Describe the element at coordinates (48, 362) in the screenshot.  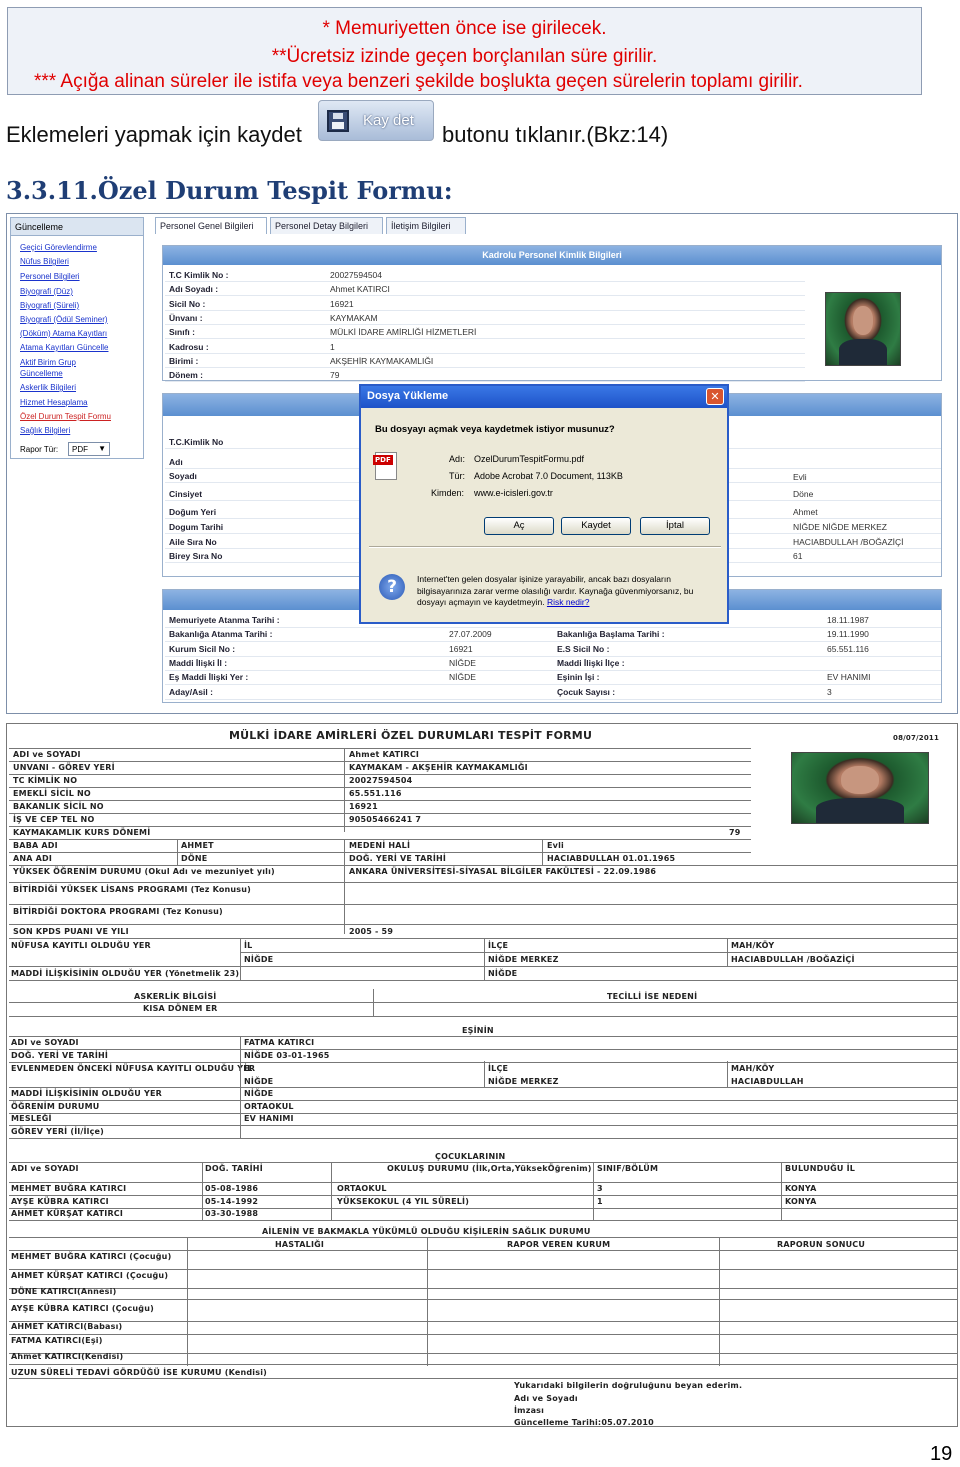
I see `sidebar-link: Aktif Birim Grup` at that location.